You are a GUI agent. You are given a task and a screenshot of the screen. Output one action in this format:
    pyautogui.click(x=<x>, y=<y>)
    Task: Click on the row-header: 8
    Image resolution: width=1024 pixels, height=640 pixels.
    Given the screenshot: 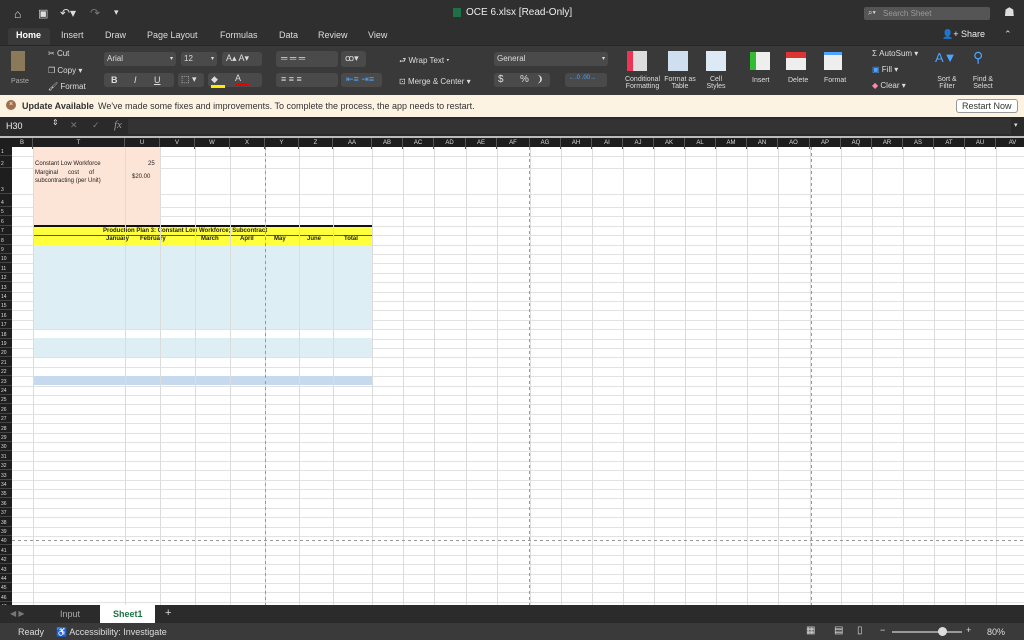 What is the action you would take?
    pyautogui.click(x=6, y=240)
    